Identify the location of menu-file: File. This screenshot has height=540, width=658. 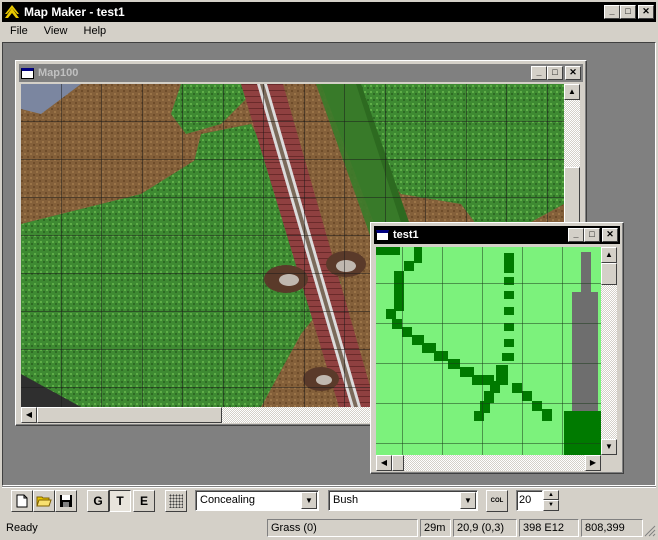
(19, 31).